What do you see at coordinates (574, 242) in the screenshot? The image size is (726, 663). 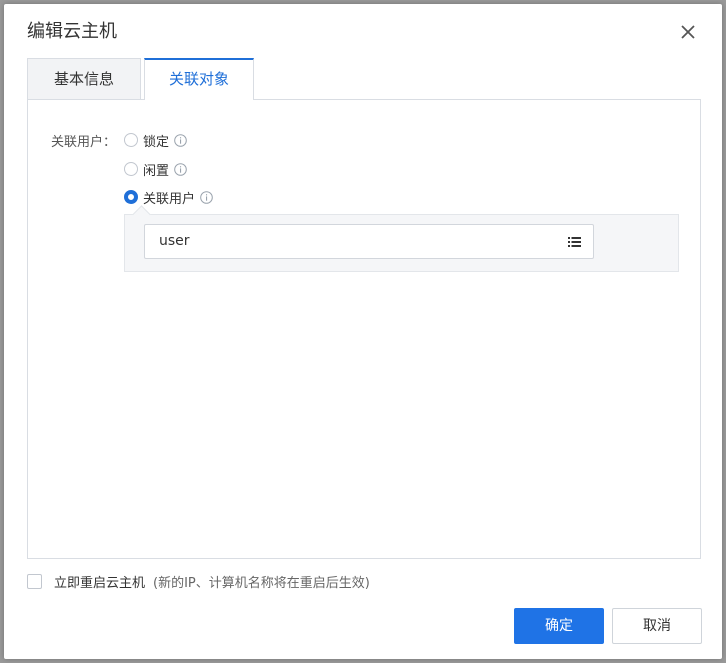 I see `list-icon` at bounding box center [574, 242].